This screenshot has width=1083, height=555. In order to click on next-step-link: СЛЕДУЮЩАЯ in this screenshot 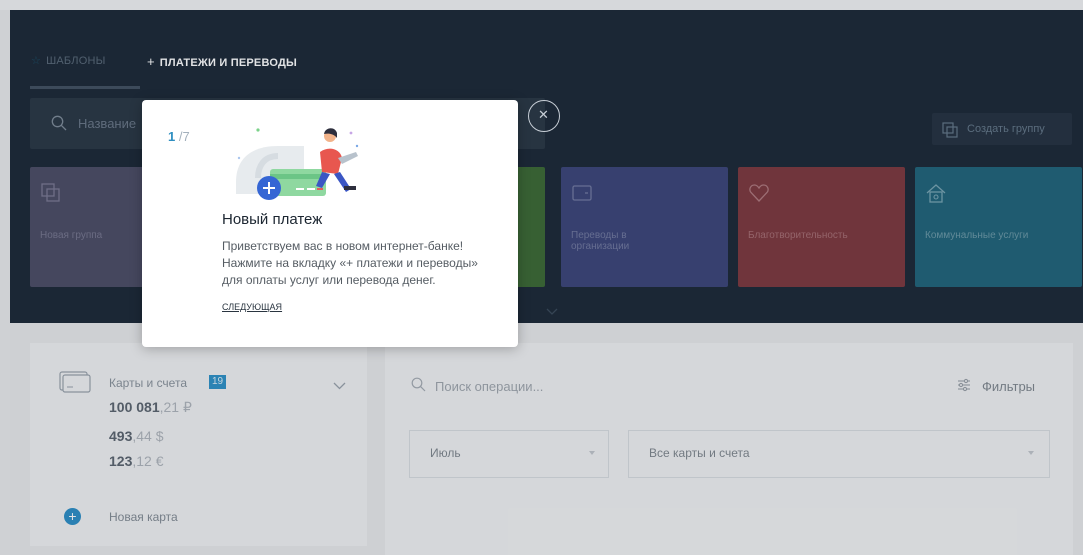, I will do `click(252, 307)`.